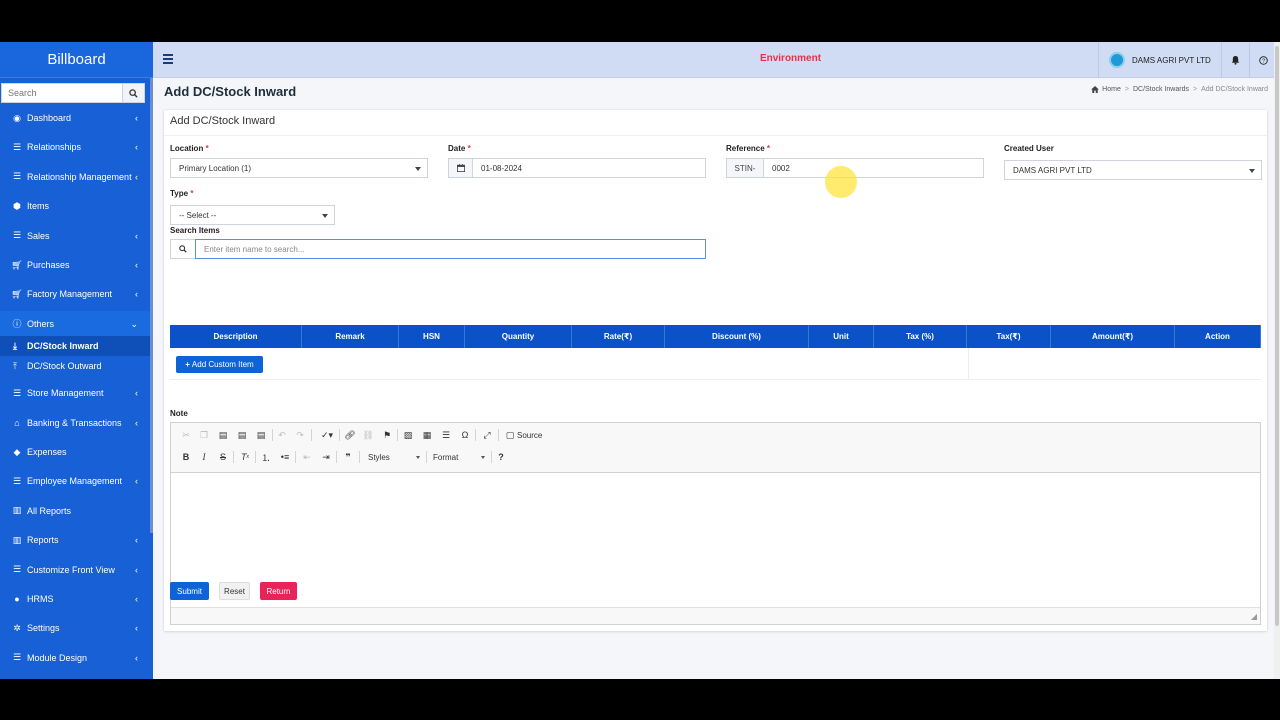 The width and height of the screenshot is (1280, 720). Describe the element at coordinates (65, 393) in the screenshot. I see `sidebar-item-label: Store Management` at that location.